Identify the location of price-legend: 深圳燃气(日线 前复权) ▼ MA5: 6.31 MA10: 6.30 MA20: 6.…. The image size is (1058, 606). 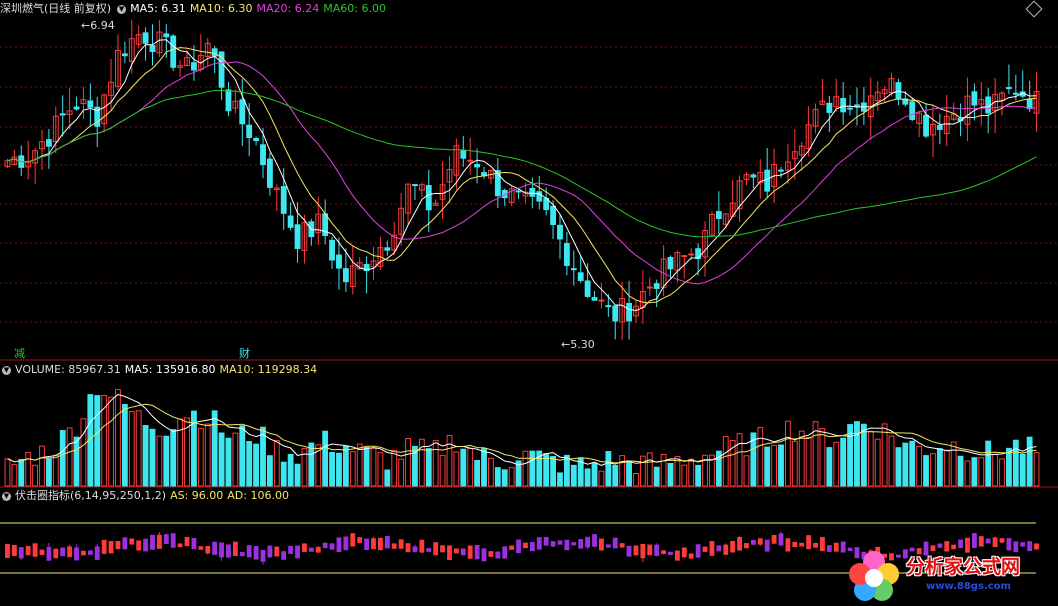
(195, 9).